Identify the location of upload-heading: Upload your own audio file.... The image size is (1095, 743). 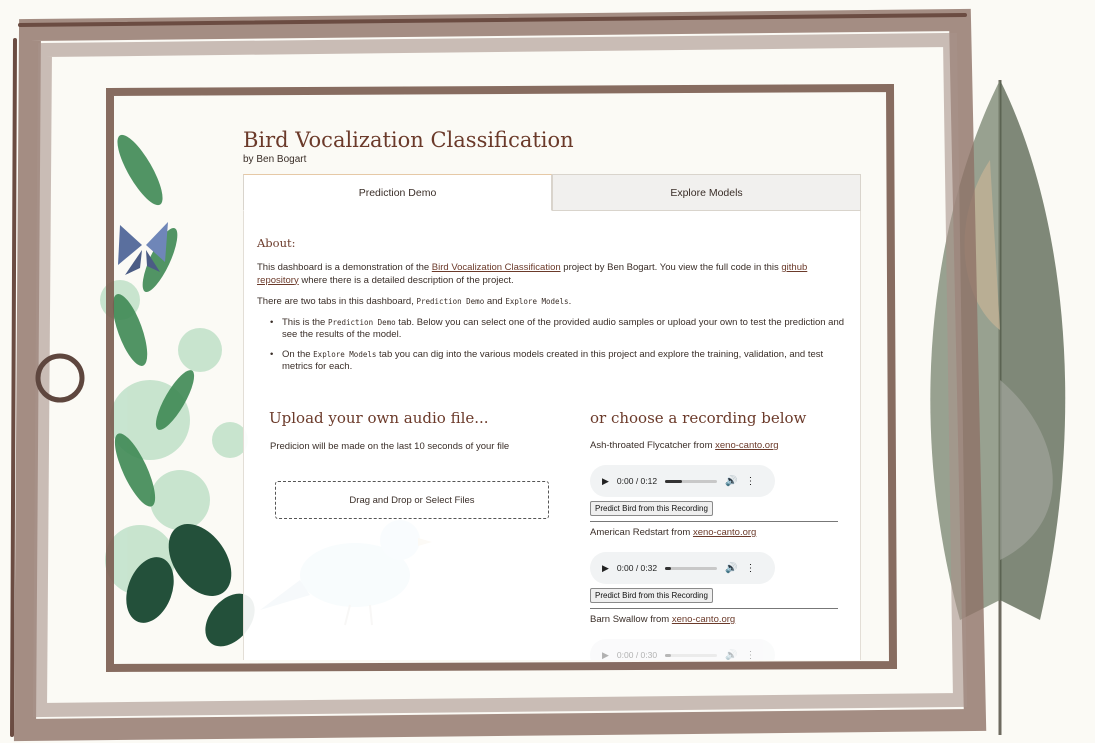
(379, 418).